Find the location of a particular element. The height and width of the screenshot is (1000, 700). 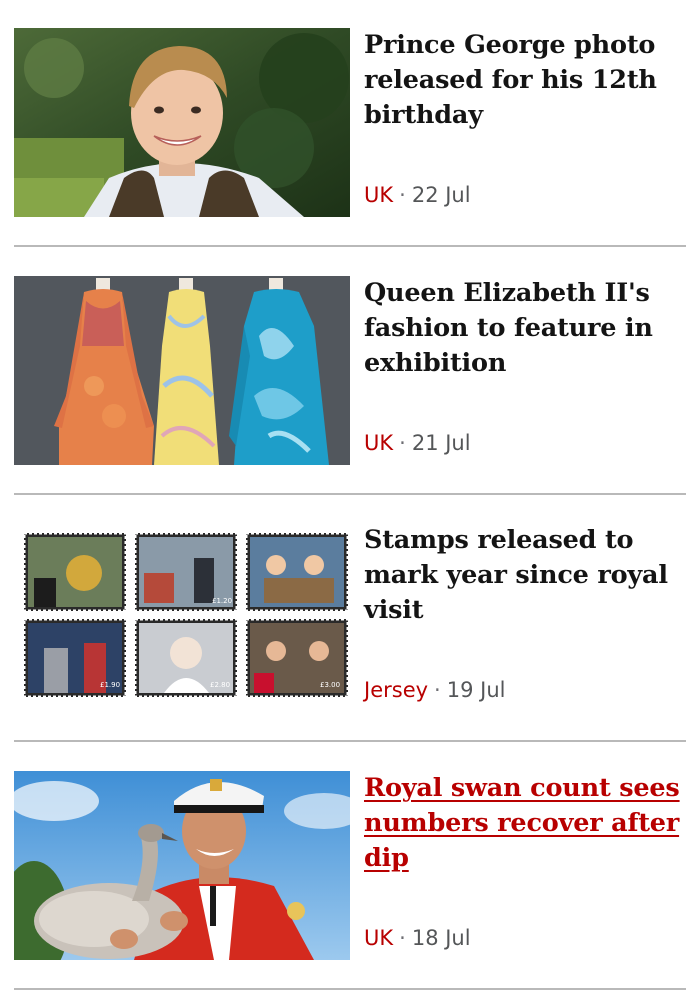

story-meta-4: UK · 18 Jul is located at coordinates (417, 938).